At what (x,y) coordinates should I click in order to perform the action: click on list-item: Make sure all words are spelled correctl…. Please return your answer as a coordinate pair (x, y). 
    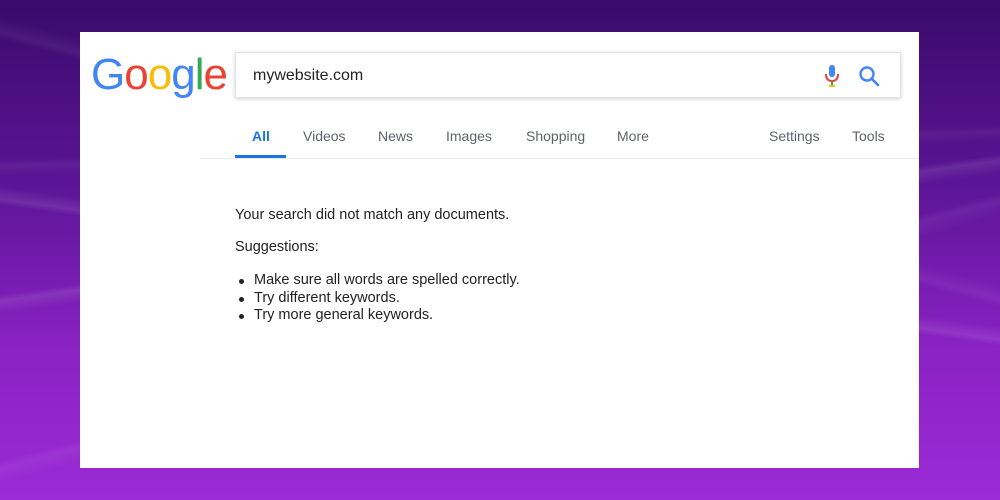
    Looking at the image, I should click on (377, 281).